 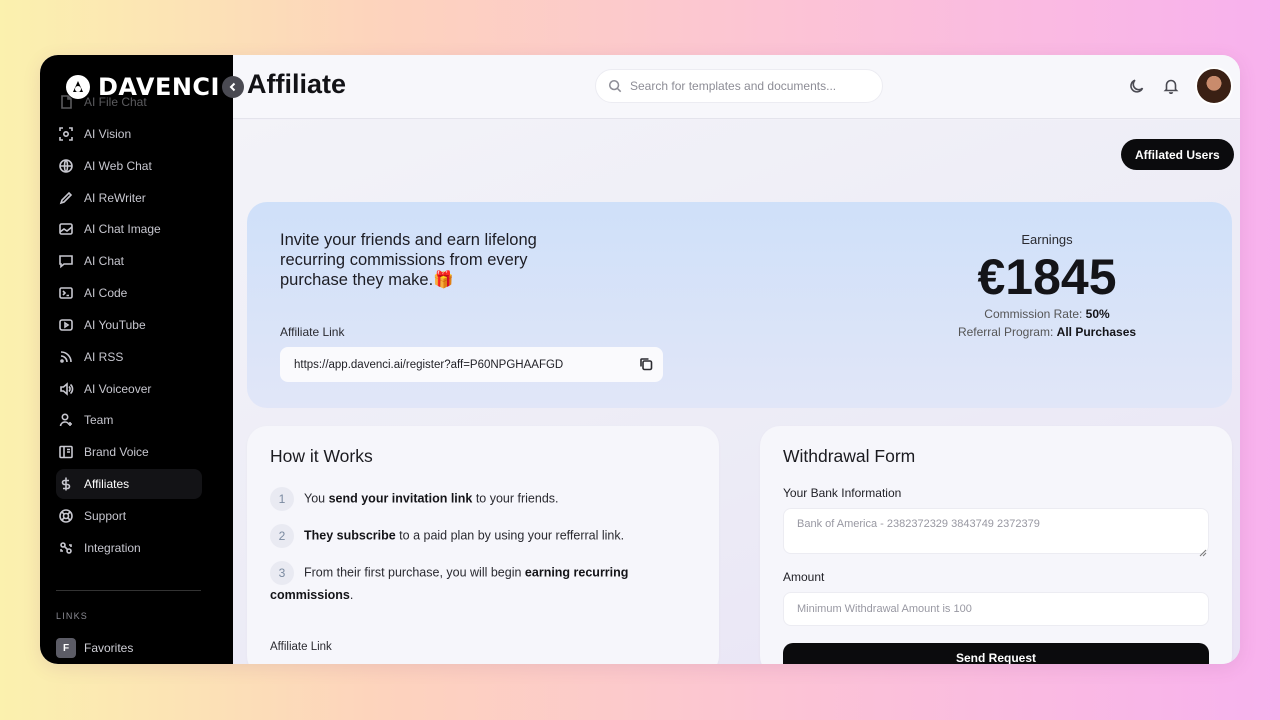 I want to click on play-icon, so click(x=66, y=325).